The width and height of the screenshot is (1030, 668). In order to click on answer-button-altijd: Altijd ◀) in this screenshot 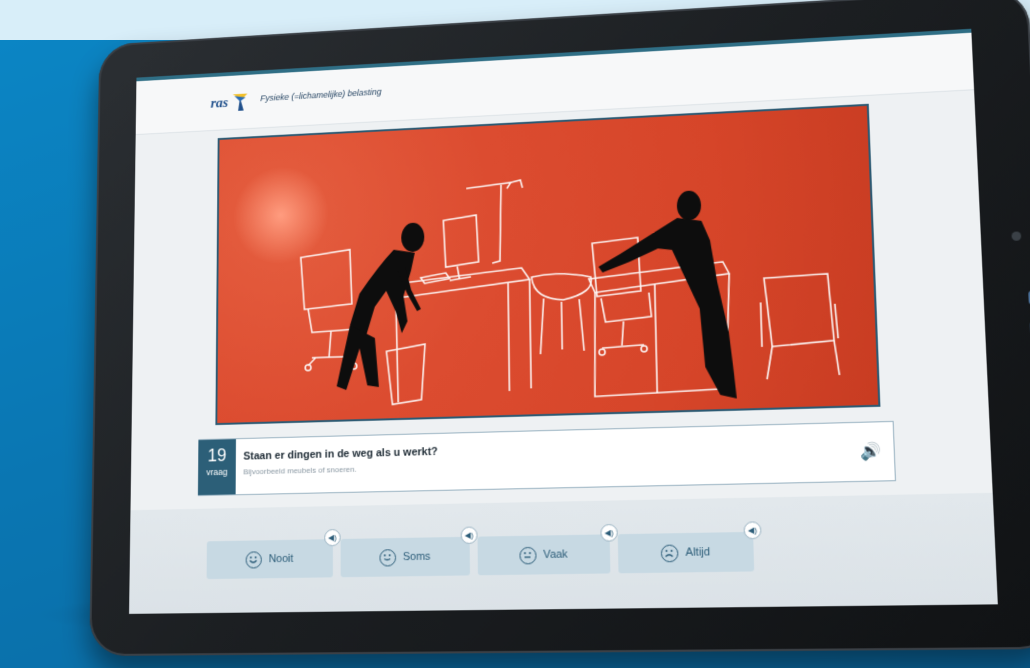, I will do `click(689, 547)`.